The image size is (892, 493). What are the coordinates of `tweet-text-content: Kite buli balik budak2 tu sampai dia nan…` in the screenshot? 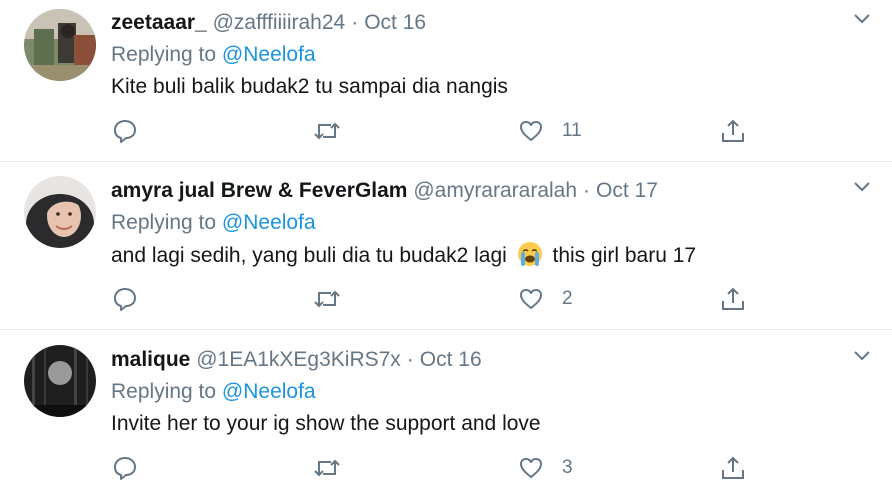 It's located at (309, 86).